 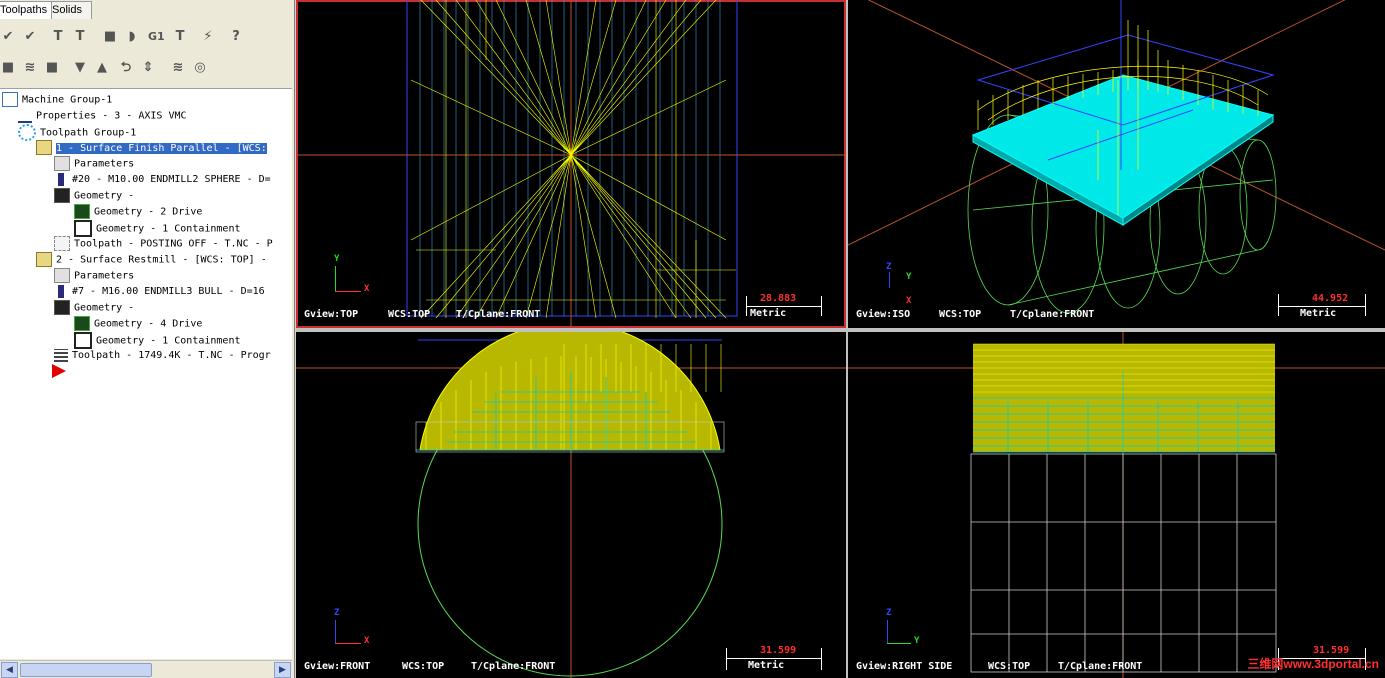 What do you see at coordinates (25, 115) in the screenshot?
I see `properties-icon` at bounding box center [25, 115].